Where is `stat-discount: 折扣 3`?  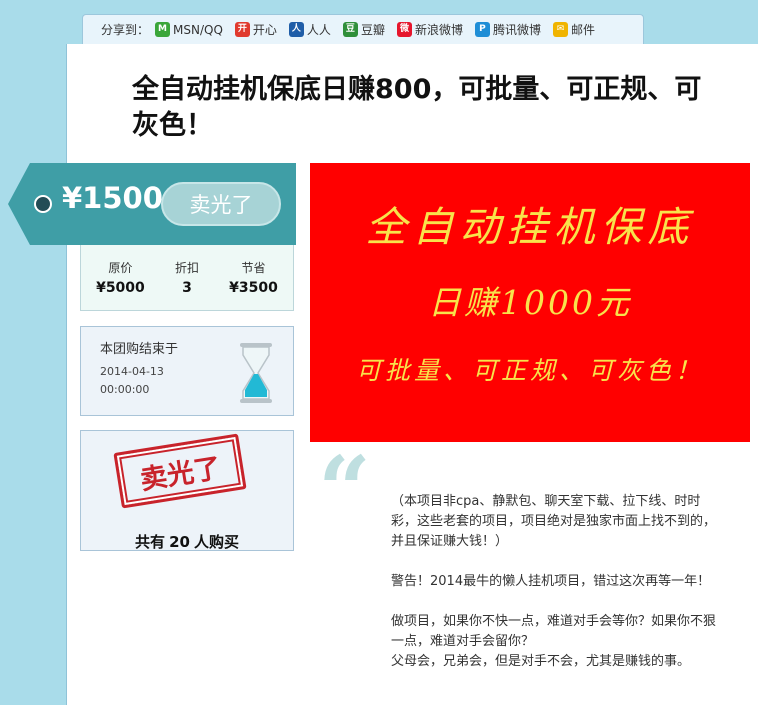
stat-discount: 折扣 3 is located at coordinates (187, 284).